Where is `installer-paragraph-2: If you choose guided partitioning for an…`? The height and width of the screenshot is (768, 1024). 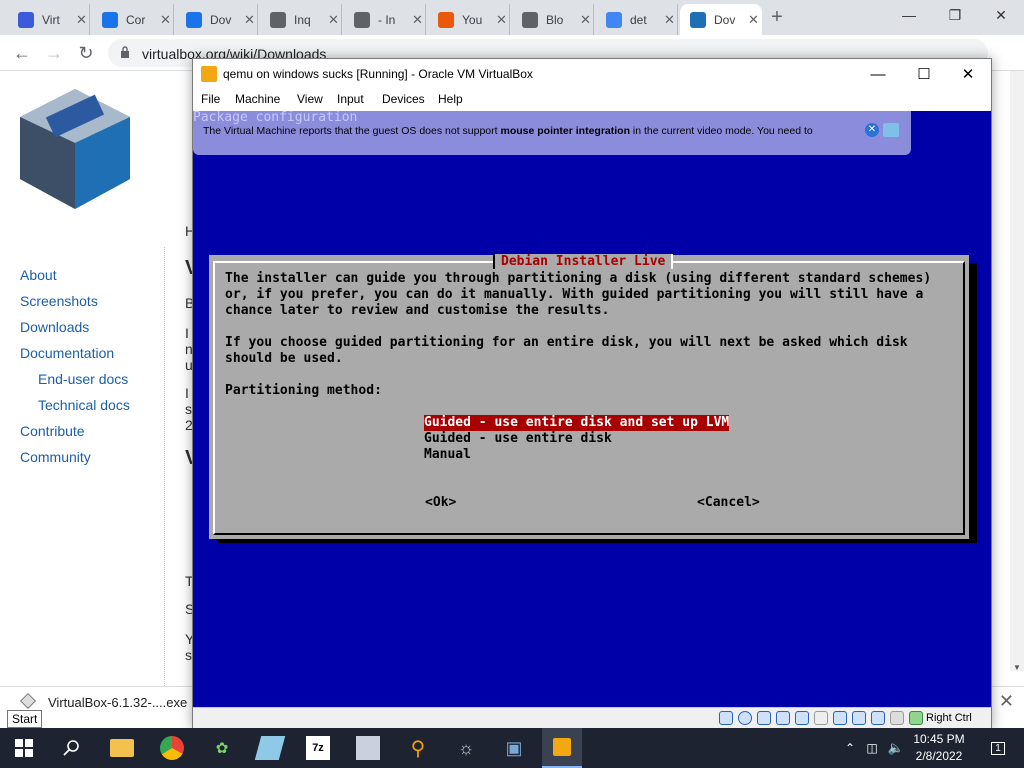 installer-paragraph-2: If you choose guided partitioning for an… is located at coordinates (566, 350).